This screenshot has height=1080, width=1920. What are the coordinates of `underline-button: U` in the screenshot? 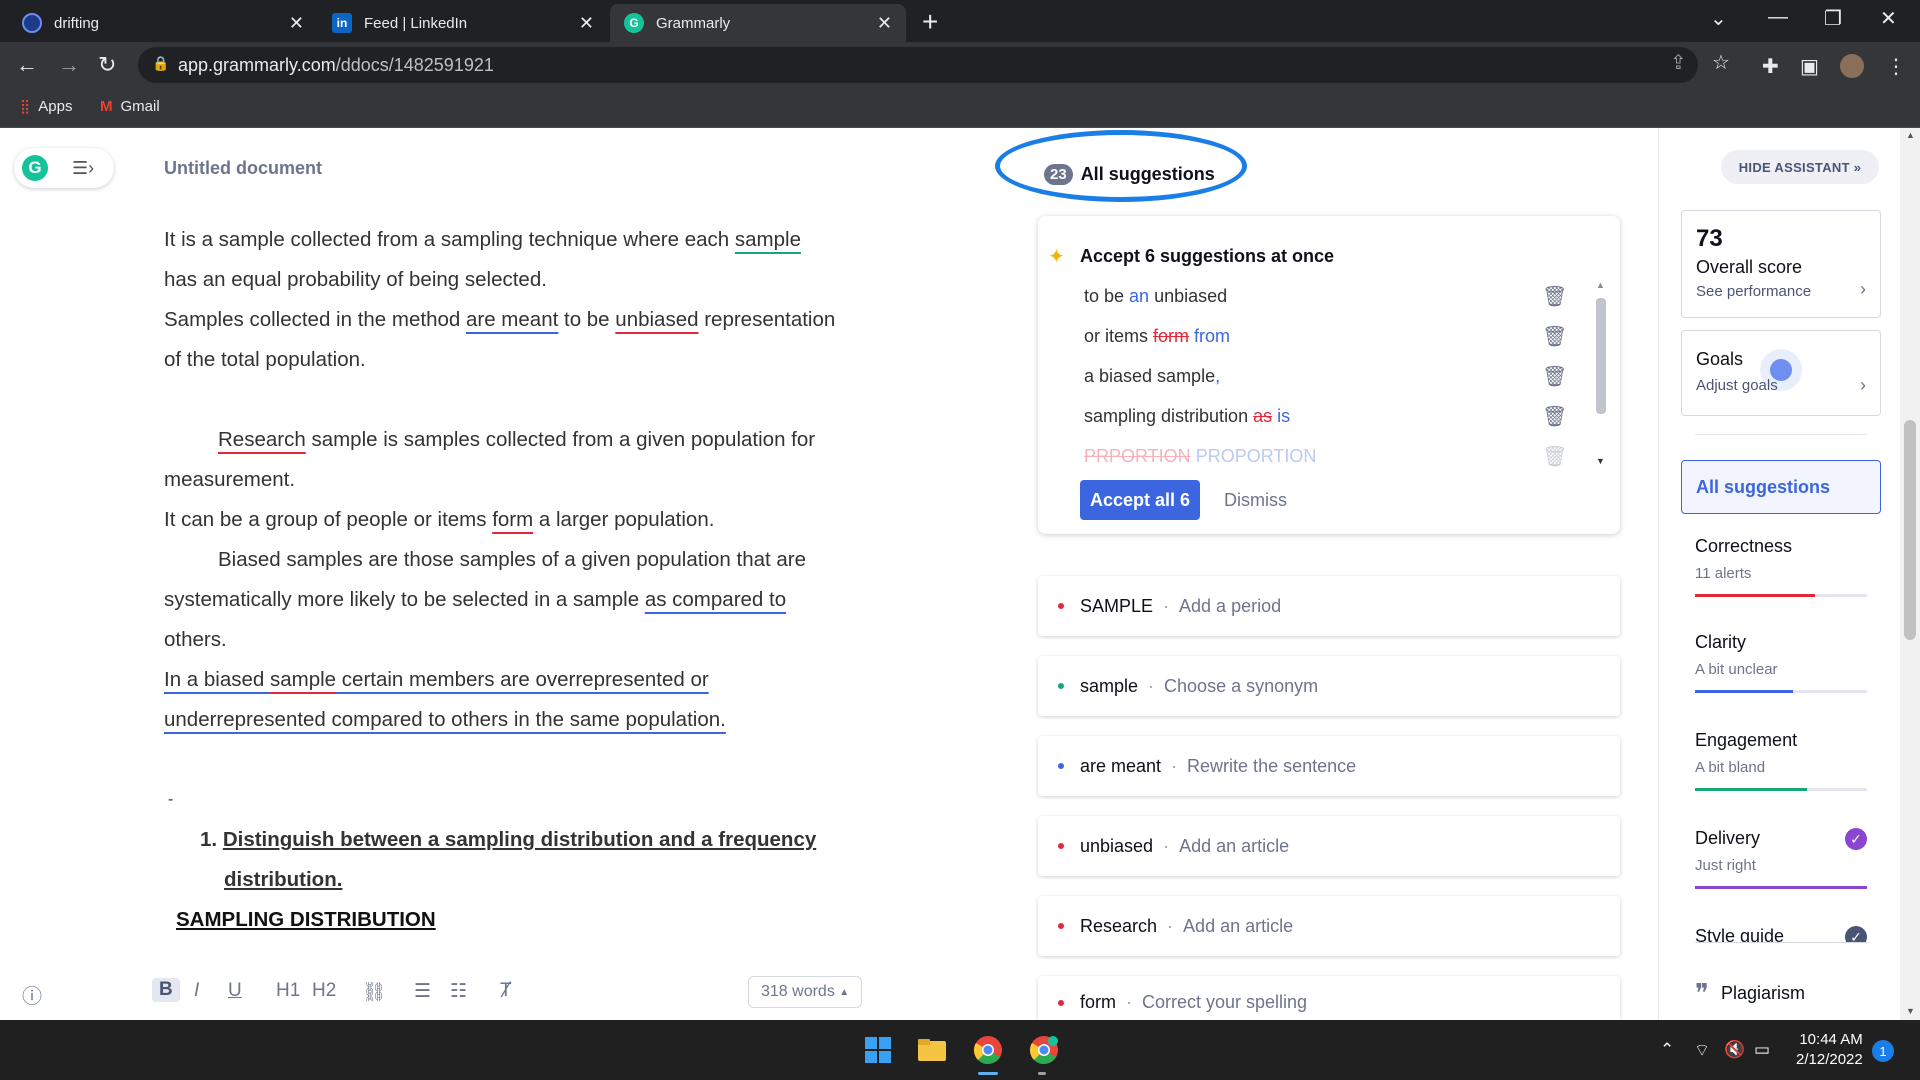 It's located at (235, 991).